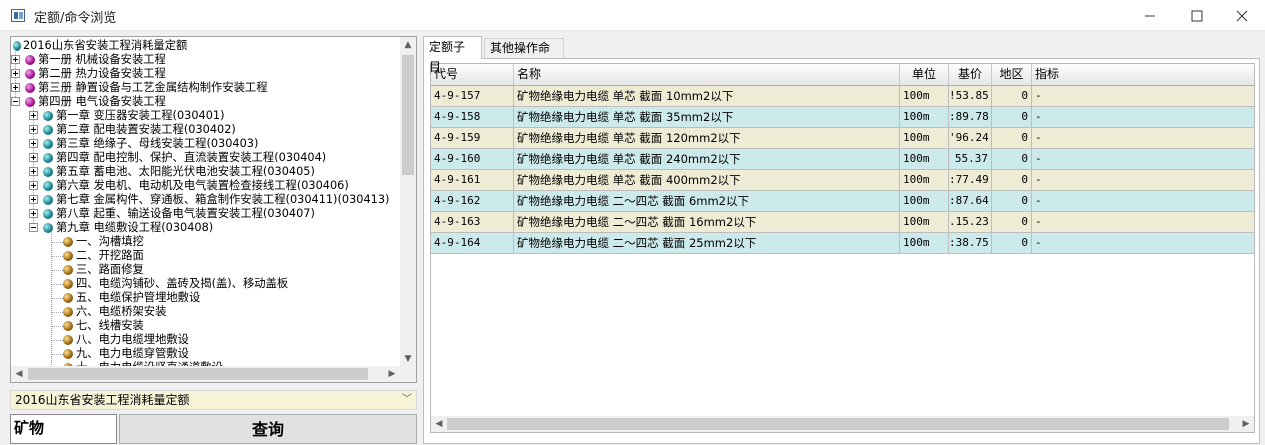  What do you see at coordinates (102, 73) in the screenshot?
I see `tree-node-label: 第二册 热力设备安装工程` at bounding box center [102, 73].